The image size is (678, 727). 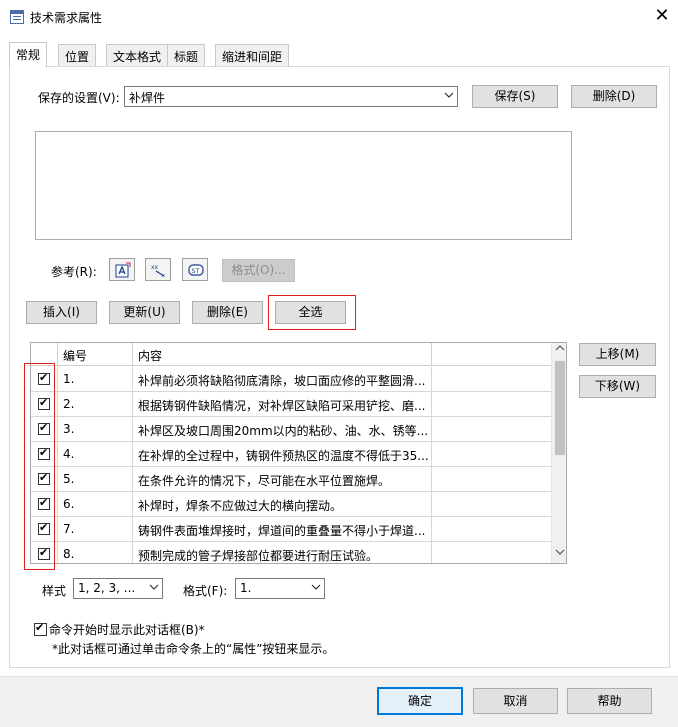 I want to click on row-number: 8., so click(x=95, y=552).